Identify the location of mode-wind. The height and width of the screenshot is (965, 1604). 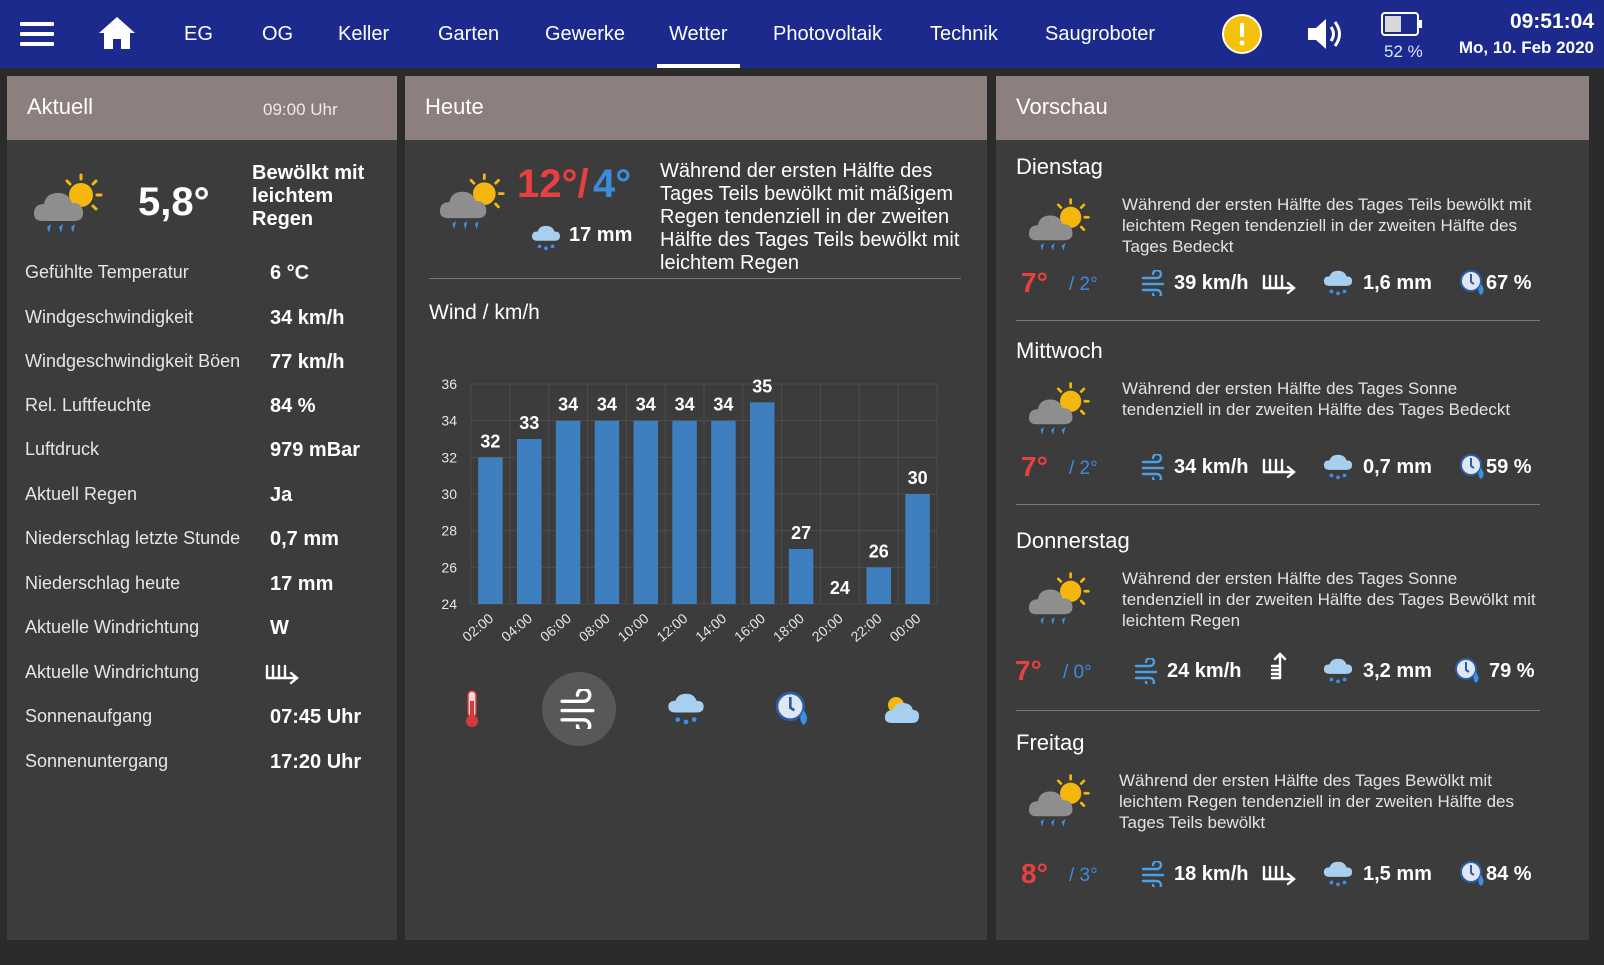
(579, 709).